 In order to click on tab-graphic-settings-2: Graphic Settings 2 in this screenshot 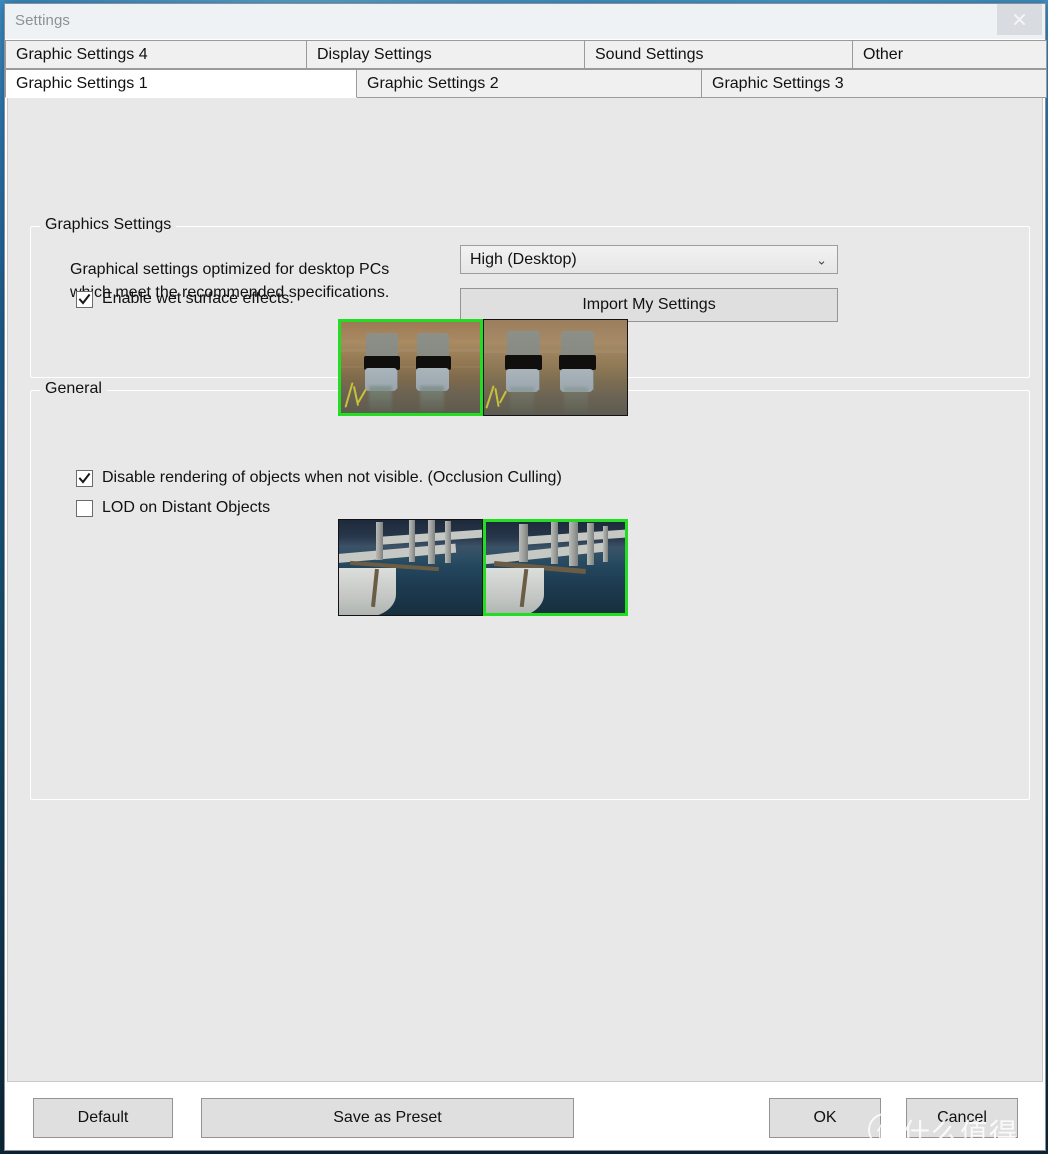, I will do `click(529, 83)`.